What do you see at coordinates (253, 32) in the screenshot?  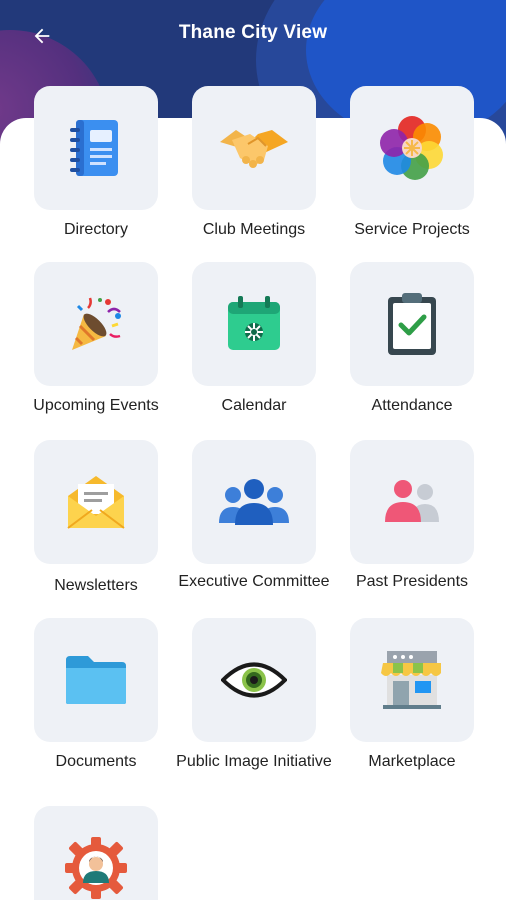 I see `page-title: Thane City View` at bounding box center [253, 32].